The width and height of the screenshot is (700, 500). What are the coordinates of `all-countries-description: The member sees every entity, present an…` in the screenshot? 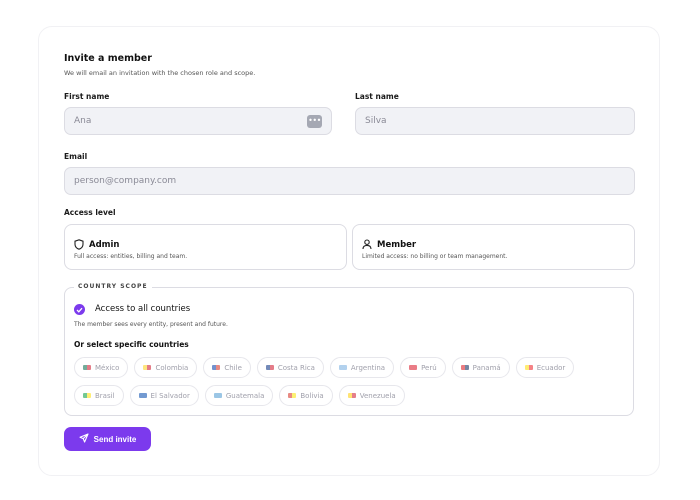 It's located at (151, 324).